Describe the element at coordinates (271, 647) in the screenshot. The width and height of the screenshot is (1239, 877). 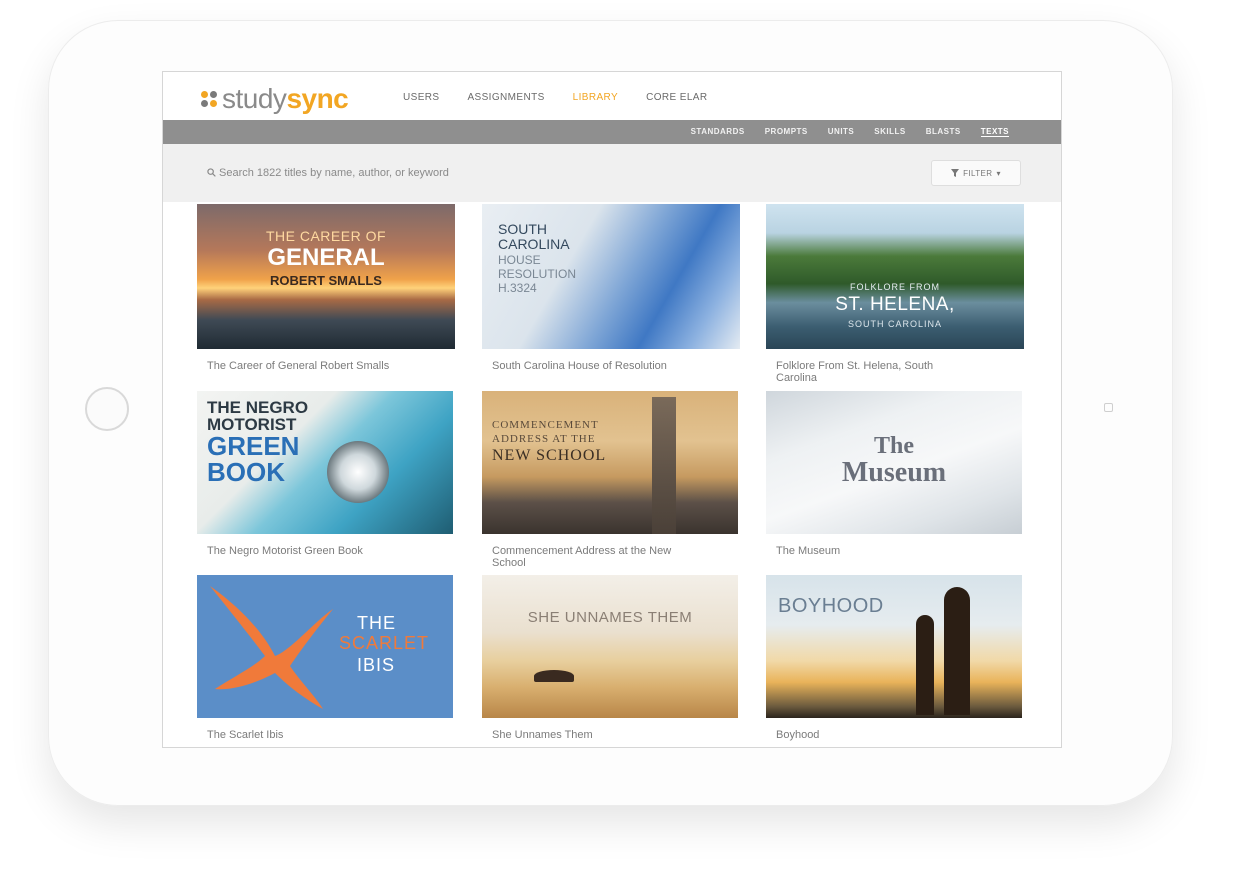
I see `ibis-bird-icon` at that location.